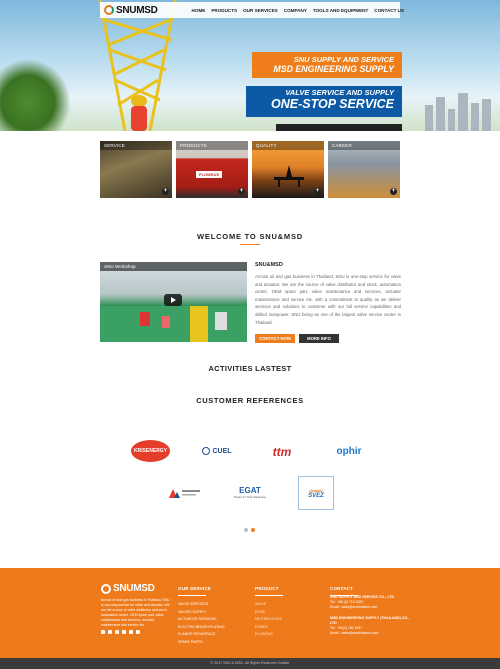 The height and width of the screenshot is (669, 500). What do you see at coordinates (250, 496) in the screenshot?
I see `logo-egat-subtitle: Power for Thai Happiness` at bounding box center [250, 496].